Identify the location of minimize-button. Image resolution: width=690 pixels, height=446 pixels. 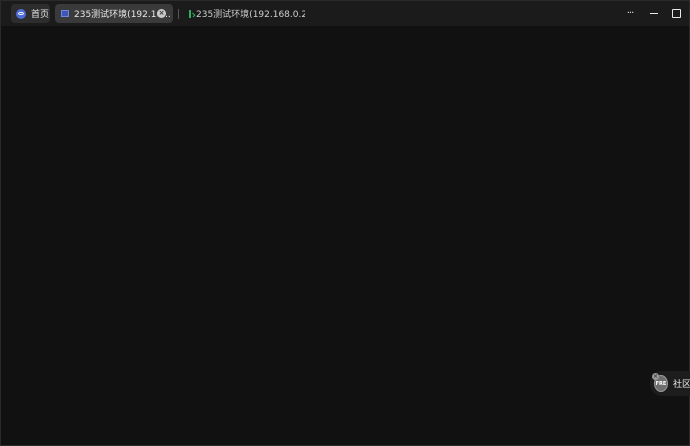
(654, 13).